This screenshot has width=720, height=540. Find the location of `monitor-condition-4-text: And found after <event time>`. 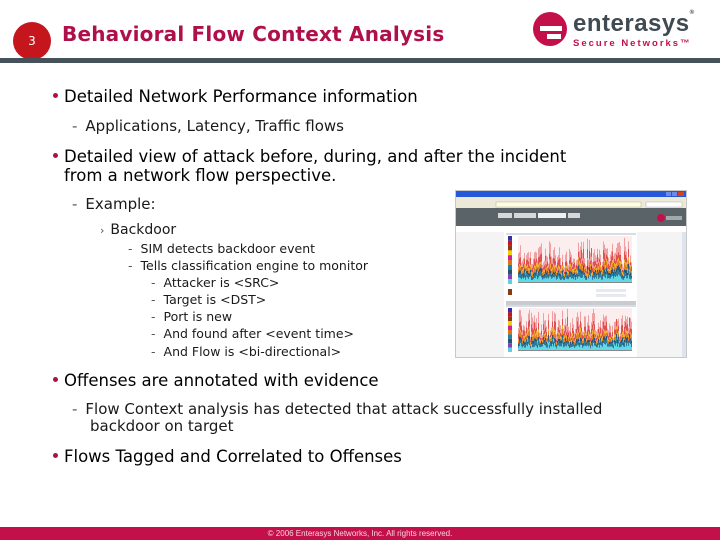

monitor-condition-4-text: And found after <event time> is located at coordinates (259, 333).